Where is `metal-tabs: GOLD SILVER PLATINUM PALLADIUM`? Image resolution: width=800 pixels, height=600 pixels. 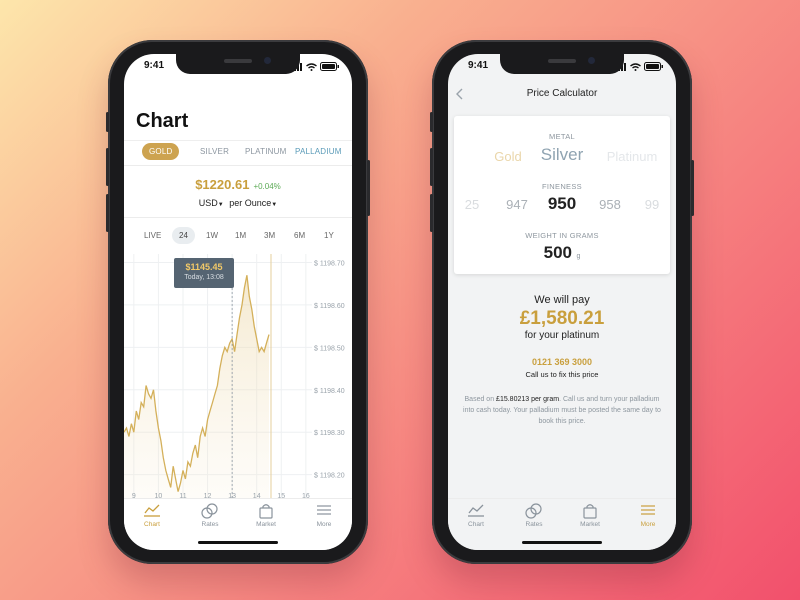 metal-tabs: GOLD SILVER PLATINUM PALLADIUM is located at coordinates (238, 152).